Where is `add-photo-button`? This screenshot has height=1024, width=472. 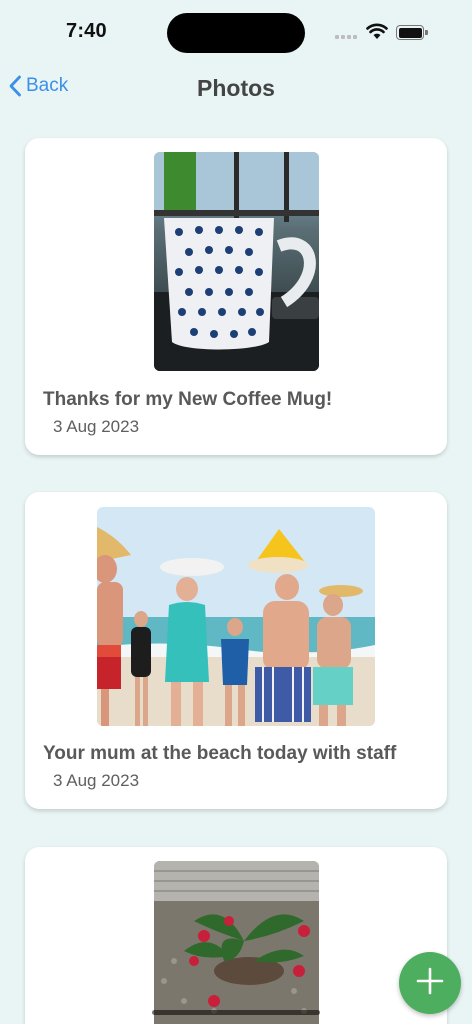 add-photo-button is located at coordinates (430, 983).